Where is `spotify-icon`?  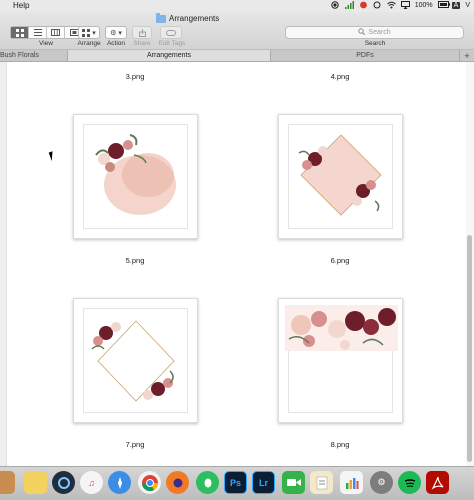 spotify-icon is located at coordinates (409, 482).